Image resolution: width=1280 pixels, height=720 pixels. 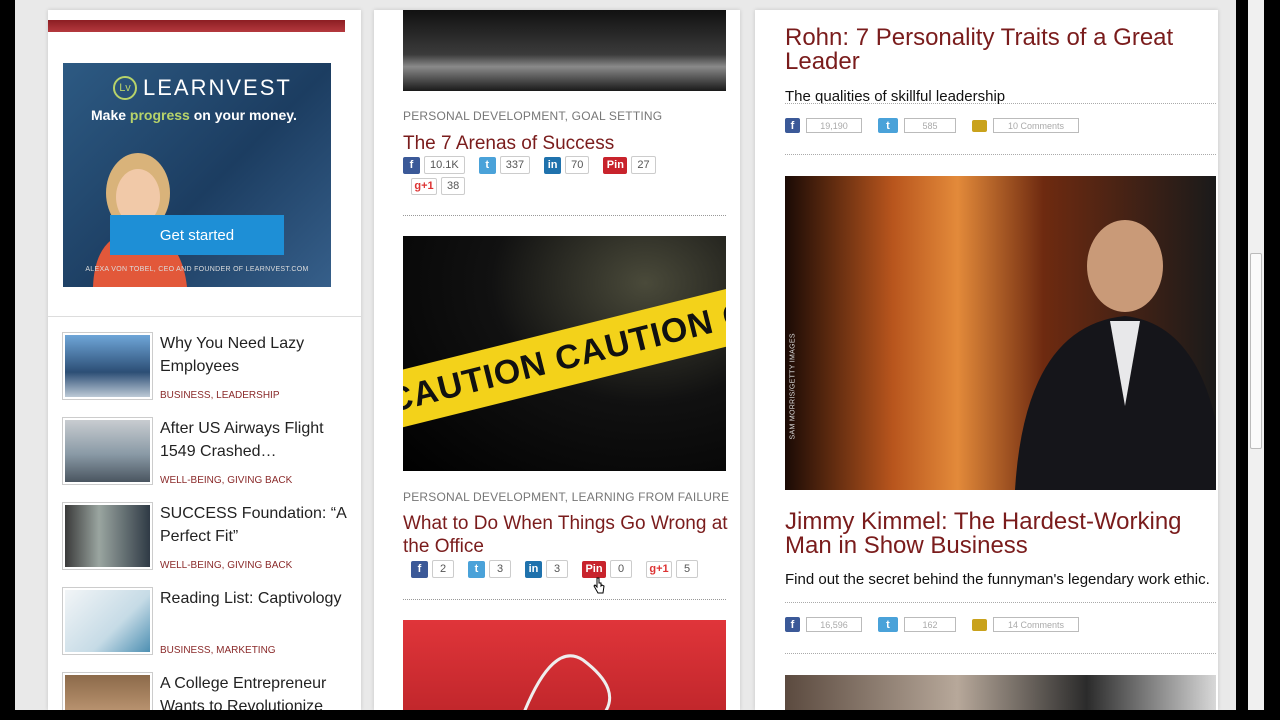 I want to click on twitter-count: 585, so click(x=930, y=125).